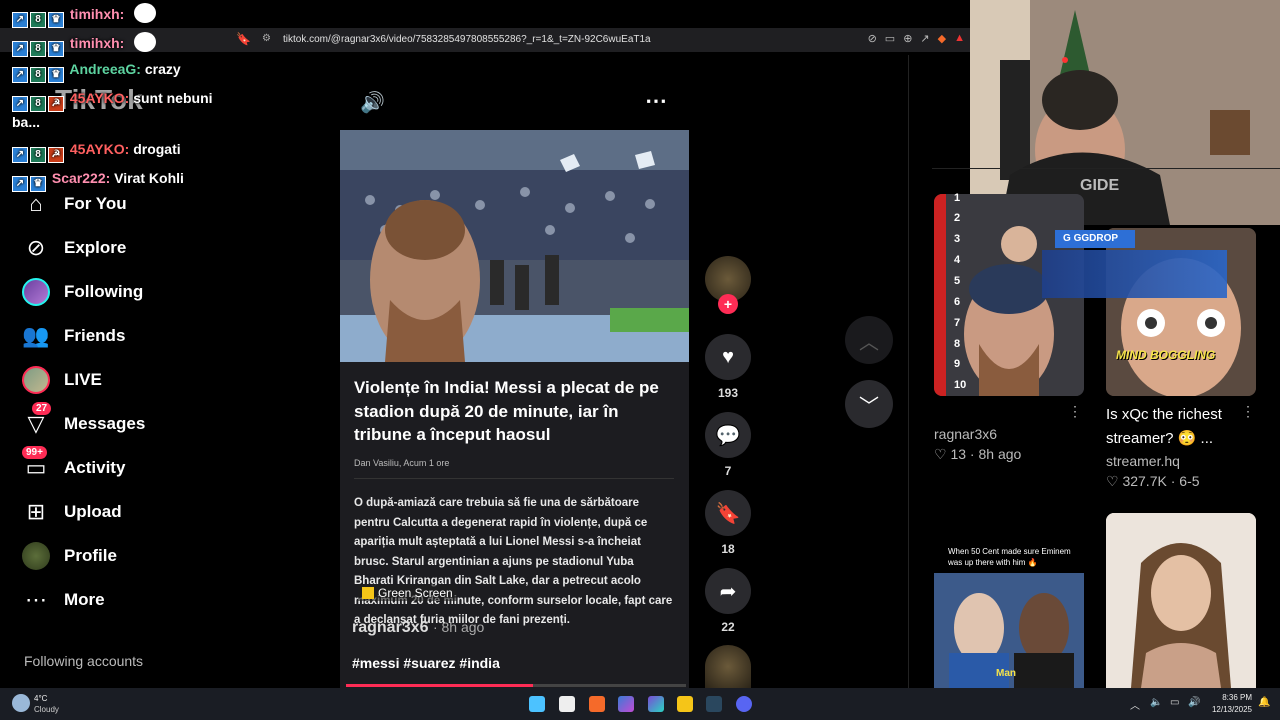  What do you see at coordinates (145, 556) in the screenshot?
I see `nav-profile: Profile` at bounding box center [145, 556].